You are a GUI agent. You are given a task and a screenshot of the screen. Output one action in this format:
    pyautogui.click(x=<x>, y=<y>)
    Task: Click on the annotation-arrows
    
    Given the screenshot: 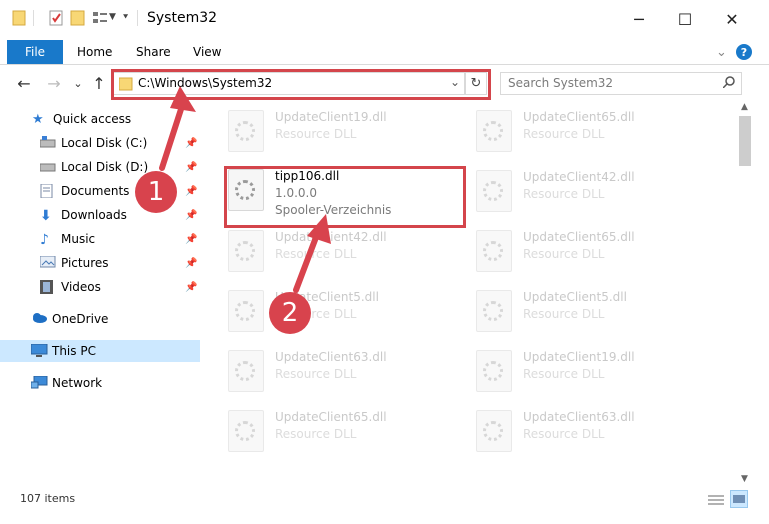 What is the action you would take?
    pyautogui.click(x=245, y=189)
    